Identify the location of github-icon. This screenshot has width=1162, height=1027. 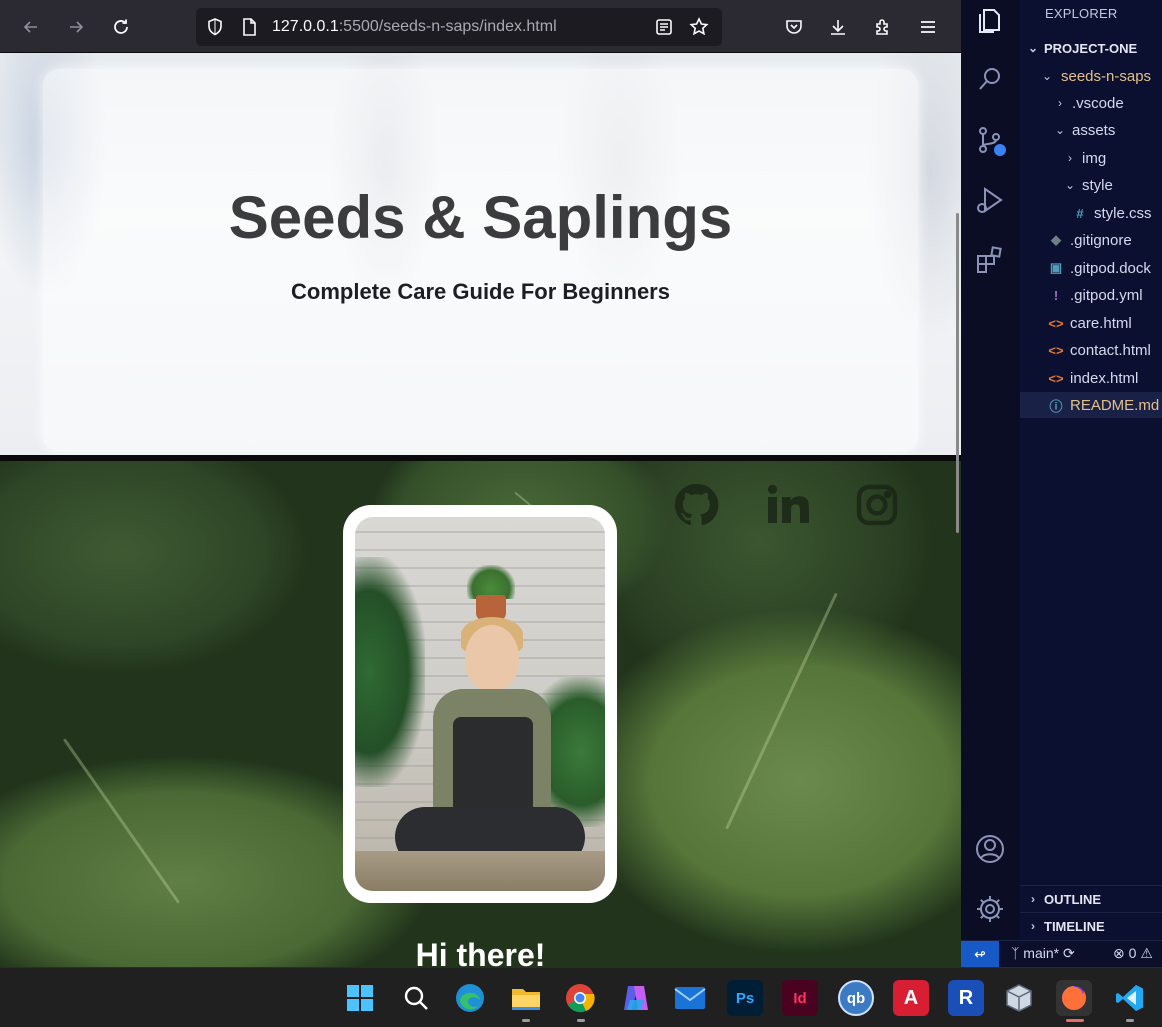
(696, 505).